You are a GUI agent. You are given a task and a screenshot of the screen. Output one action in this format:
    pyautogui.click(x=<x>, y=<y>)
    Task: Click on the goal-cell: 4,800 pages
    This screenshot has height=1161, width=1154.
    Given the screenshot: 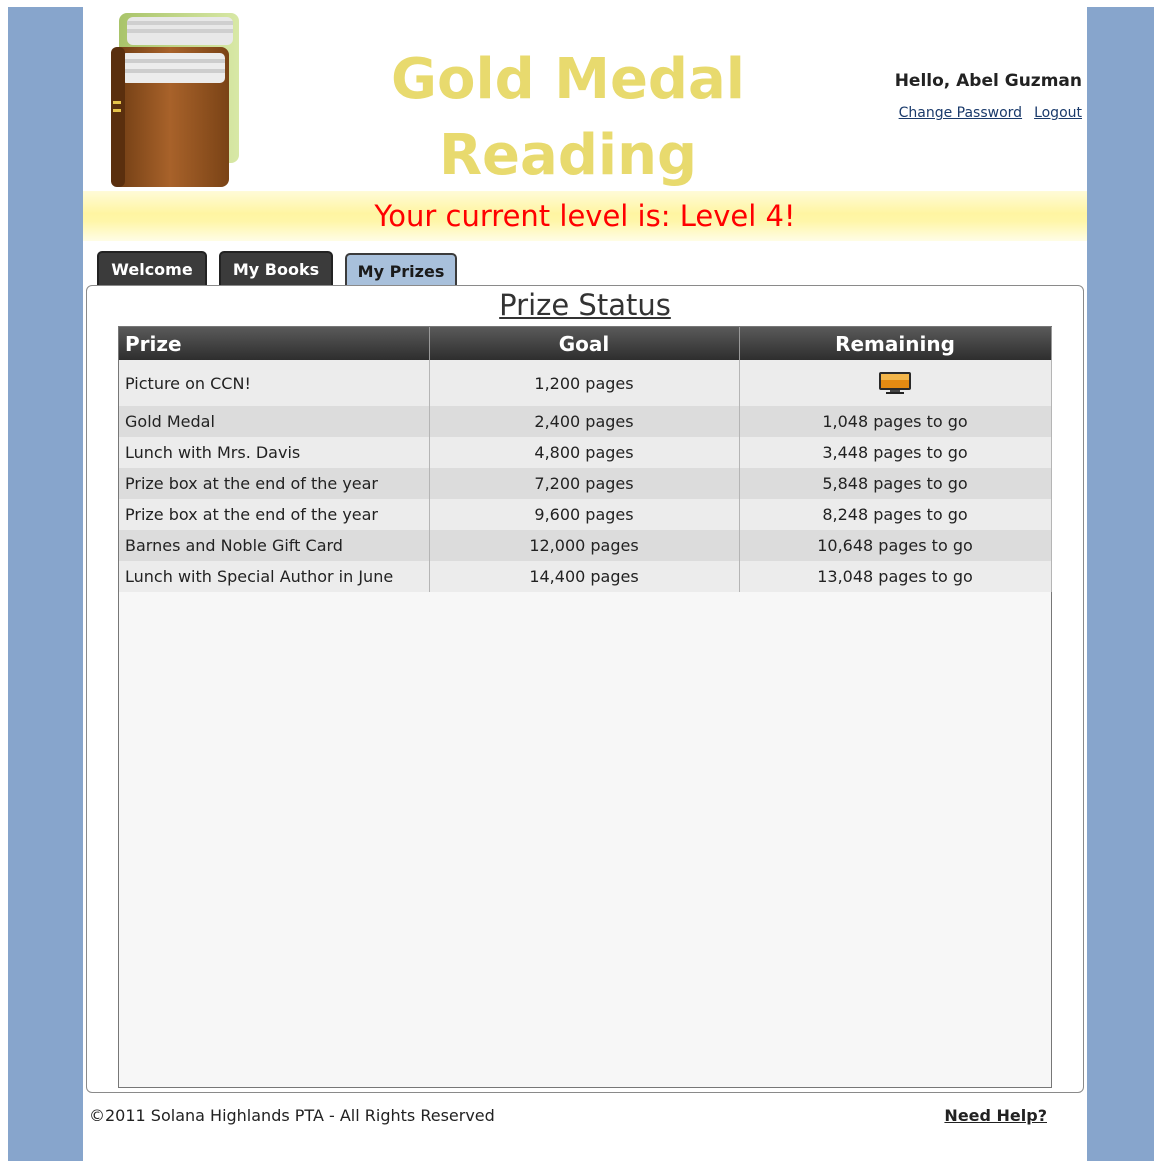 What is the action you would take?
    pyautogui.click(x=584, y=452)
    